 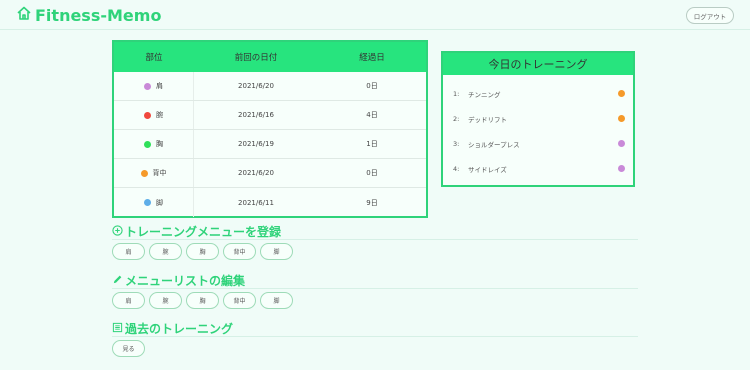 I want to click on exercise-name: サイドレイズ, so click(x=487, y=169).